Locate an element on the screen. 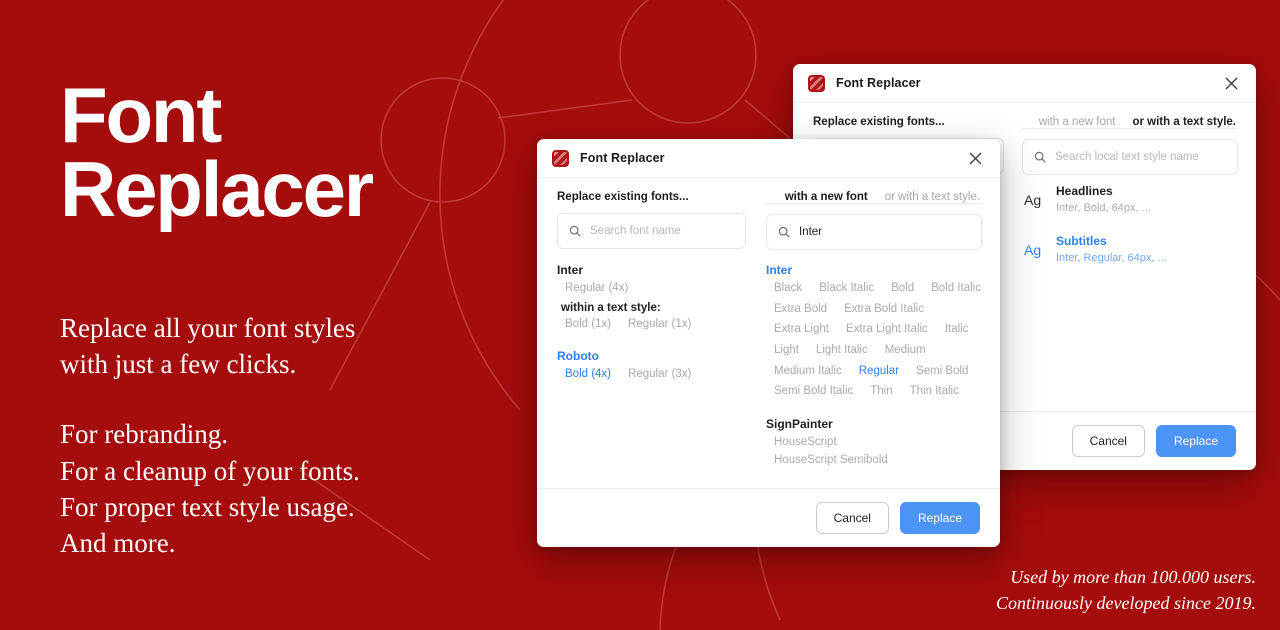 The width and height of the screenshot is (1280, 630). text-style-name: Subtitles is located at coordinates (1081, 240).